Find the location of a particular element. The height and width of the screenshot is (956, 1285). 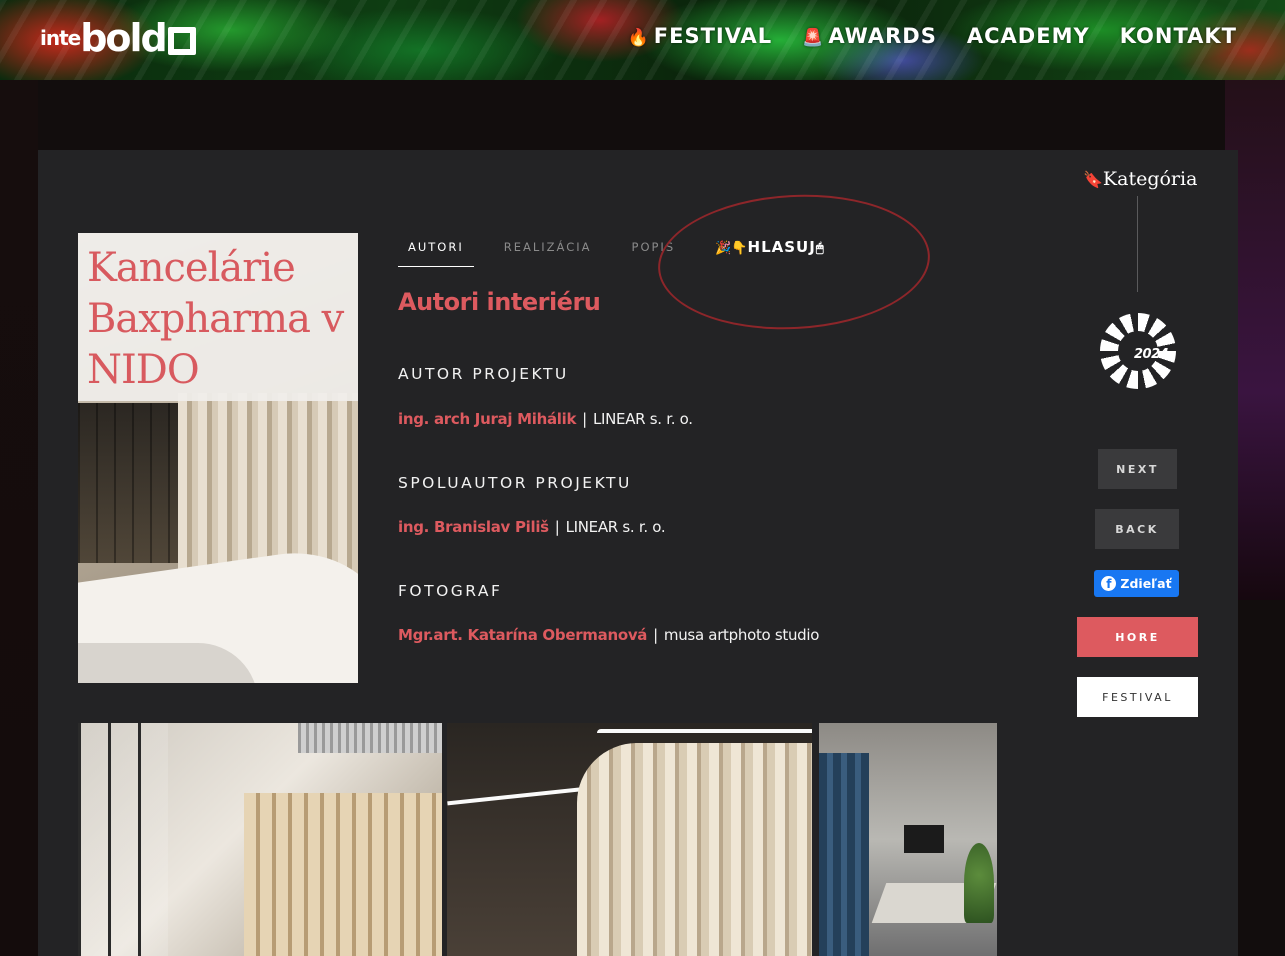

section-heading: Autori interiéru is located at coordinates (499, 302).